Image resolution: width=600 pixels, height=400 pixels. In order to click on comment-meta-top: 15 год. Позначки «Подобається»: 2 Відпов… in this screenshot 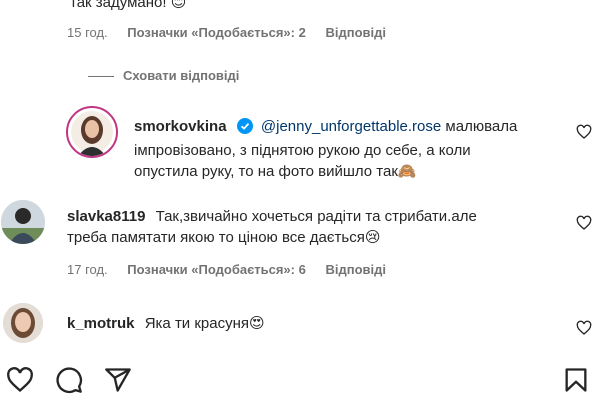, I will do `click(234, 32)`.